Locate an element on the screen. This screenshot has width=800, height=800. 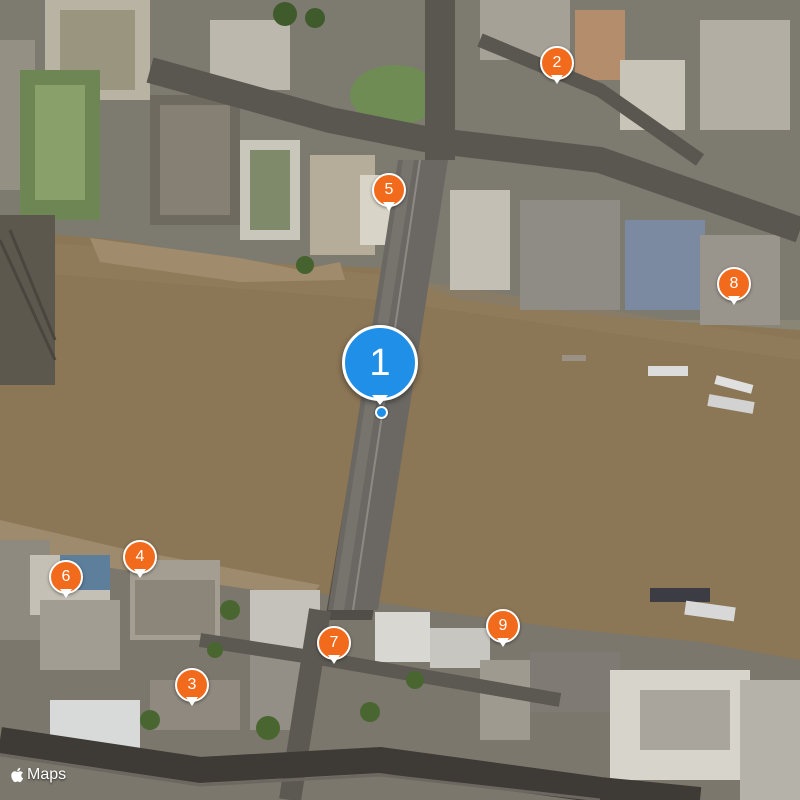
apple-logo-icon is located at coordinates (17, 775).